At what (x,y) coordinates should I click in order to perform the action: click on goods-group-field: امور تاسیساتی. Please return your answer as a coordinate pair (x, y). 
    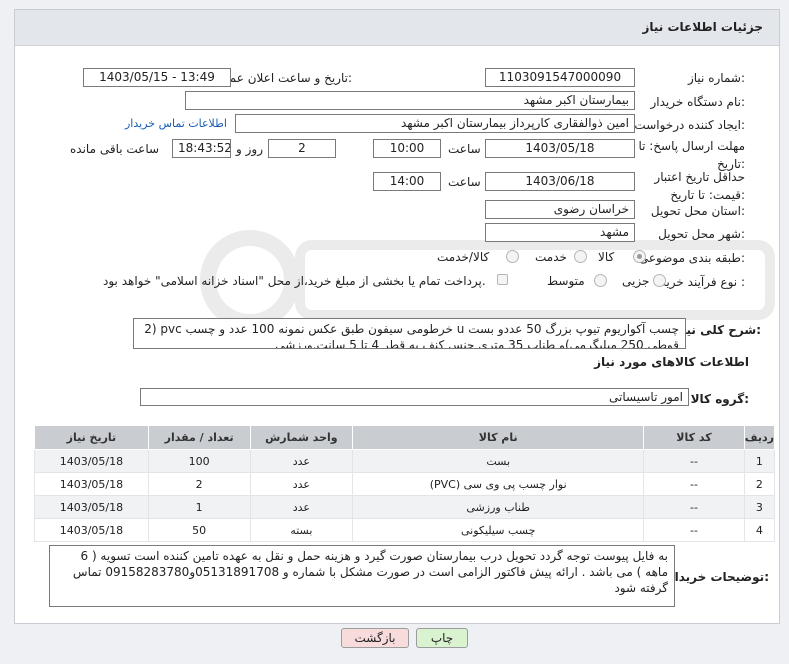
    Looking at the image, I should click on (414, 397).